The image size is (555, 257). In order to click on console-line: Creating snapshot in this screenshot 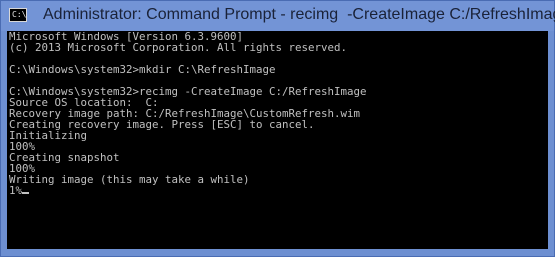, I will do `click(64, 157)`.